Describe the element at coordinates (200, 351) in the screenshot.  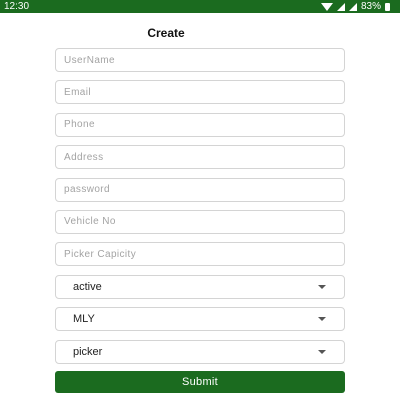
I see `role-select: picker` at that location.